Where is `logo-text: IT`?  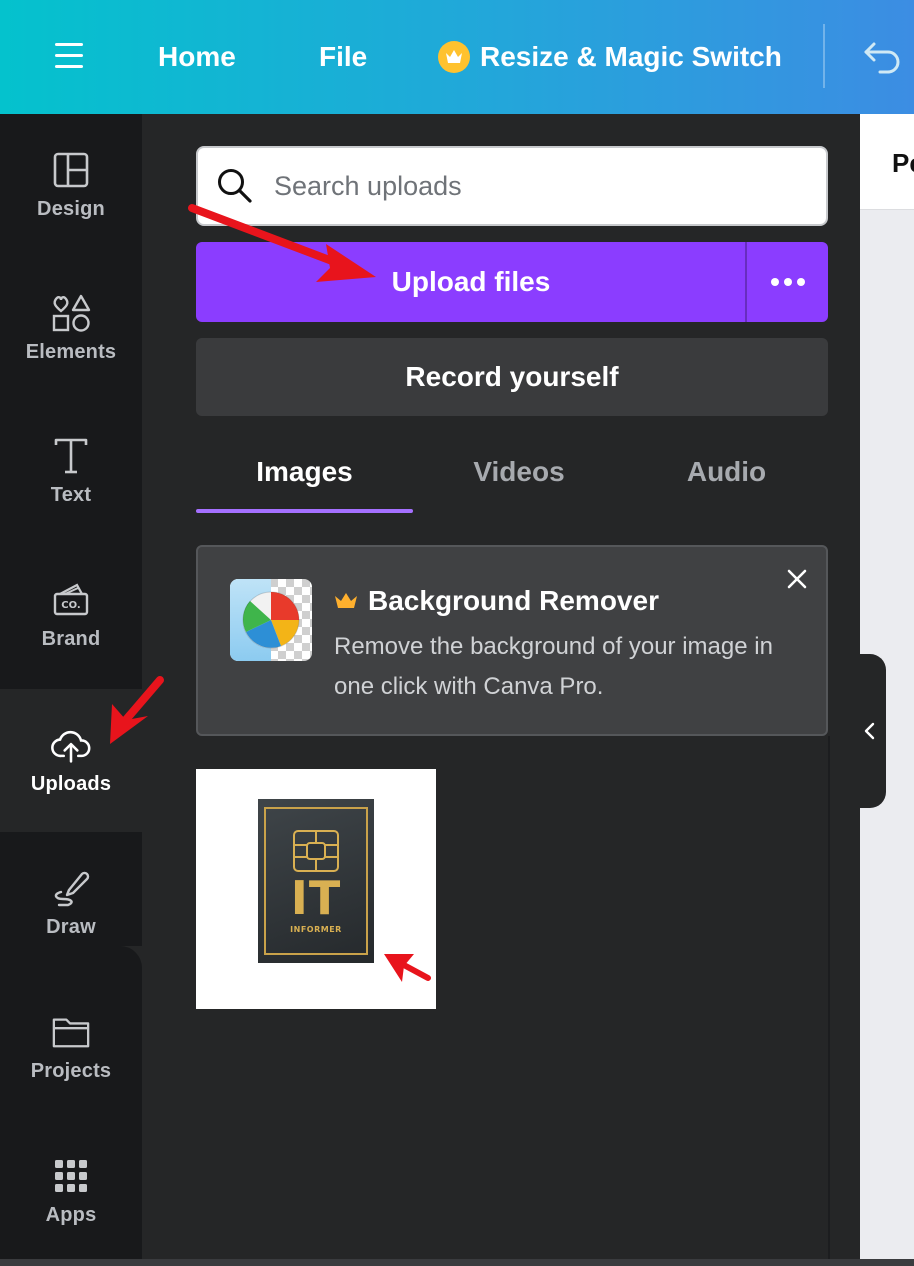 logo-text: IT is located at coordinates (316, 898).